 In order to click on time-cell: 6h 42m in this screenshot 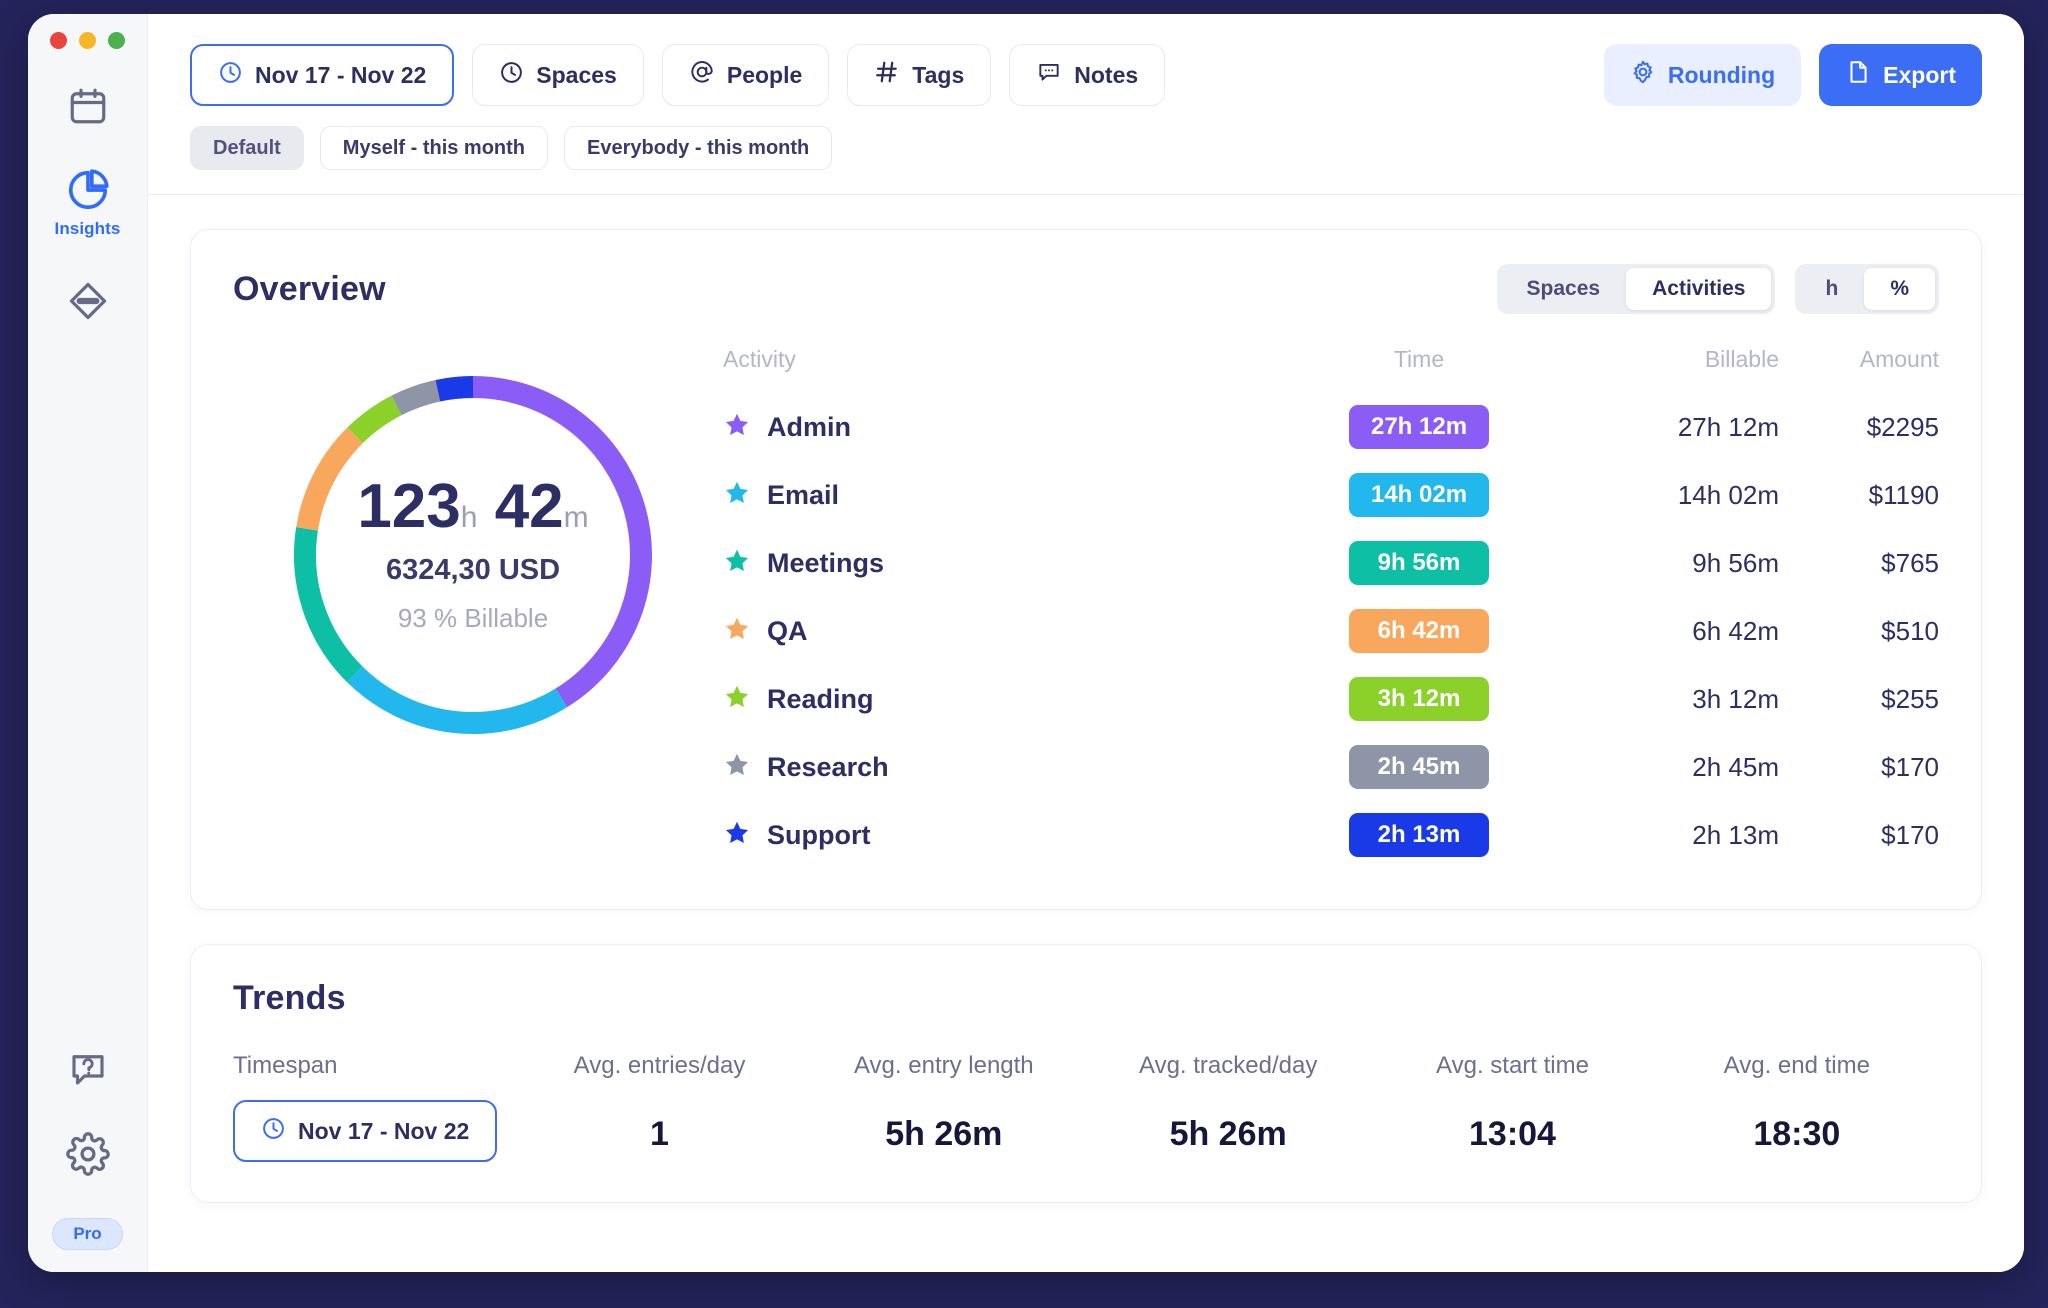, I will do `click(1419, 631)`.